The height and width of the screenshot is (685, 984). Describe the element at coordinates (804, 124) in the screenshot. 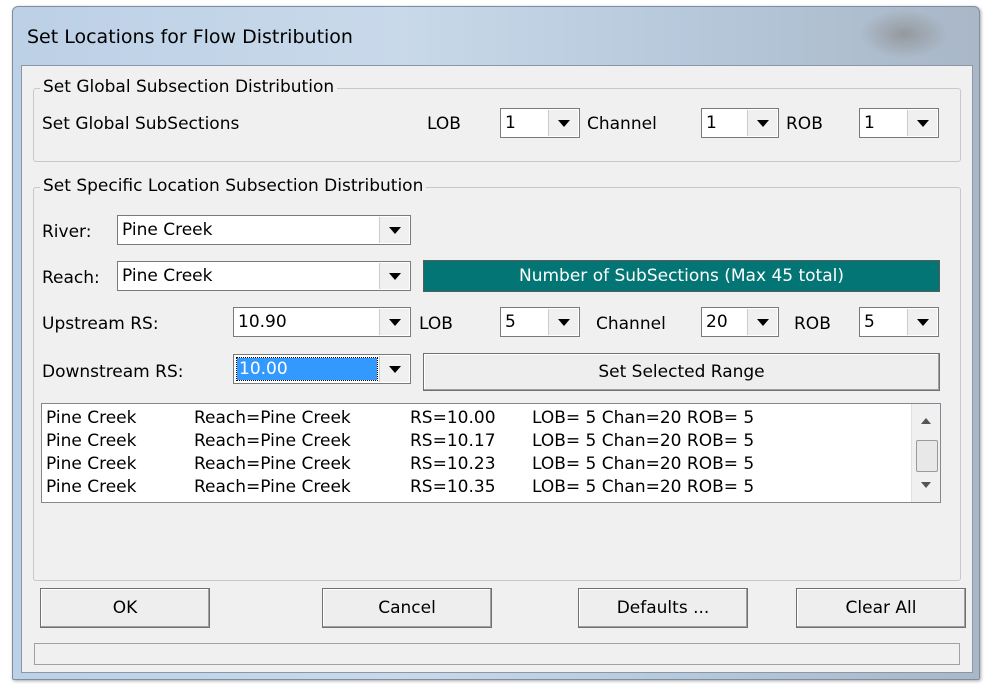

I see `global-rob-label: ROB` at that location.